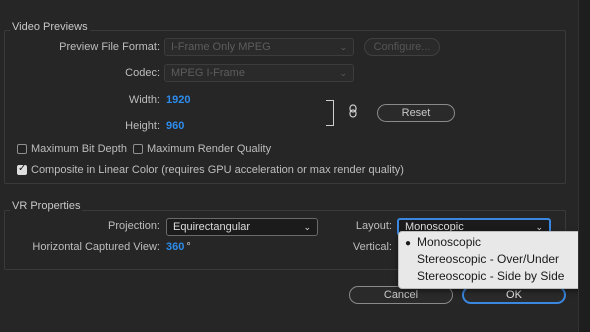 The height and width of the screenshot is (332, 590). What do you see at coordinates (221, 47) in the screenshot?
I see `preview-file-format-value: I-Frame Only MPEG` at bounding box center [221, 47].